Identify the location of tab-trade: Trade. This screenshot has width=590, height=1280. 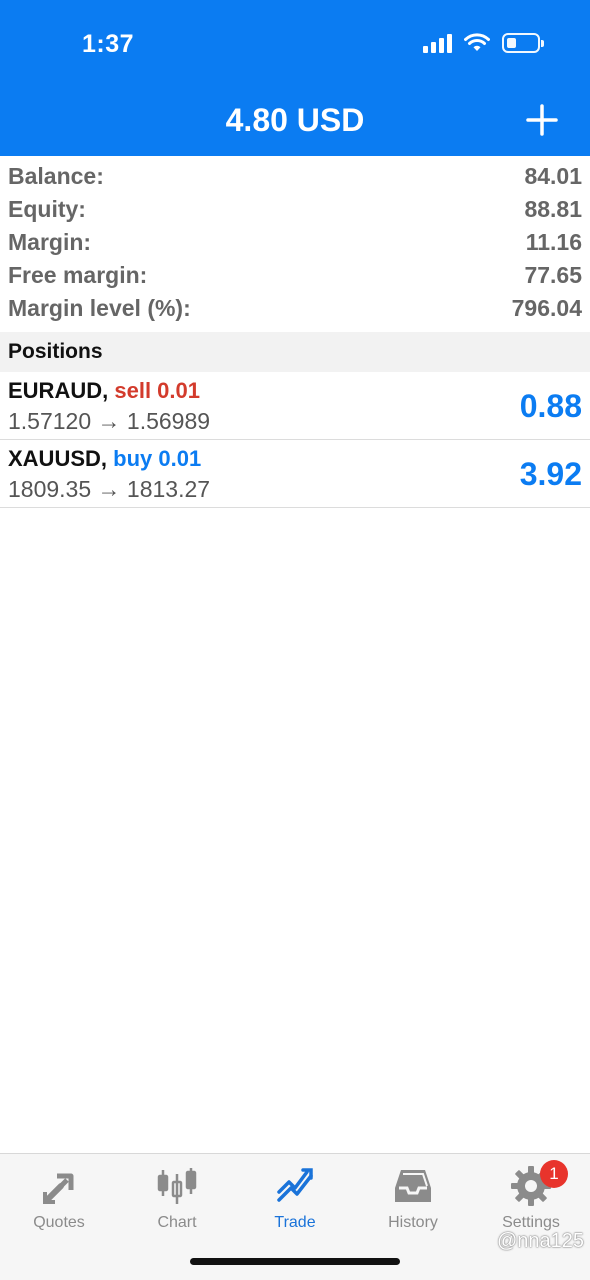
(295, 1198).